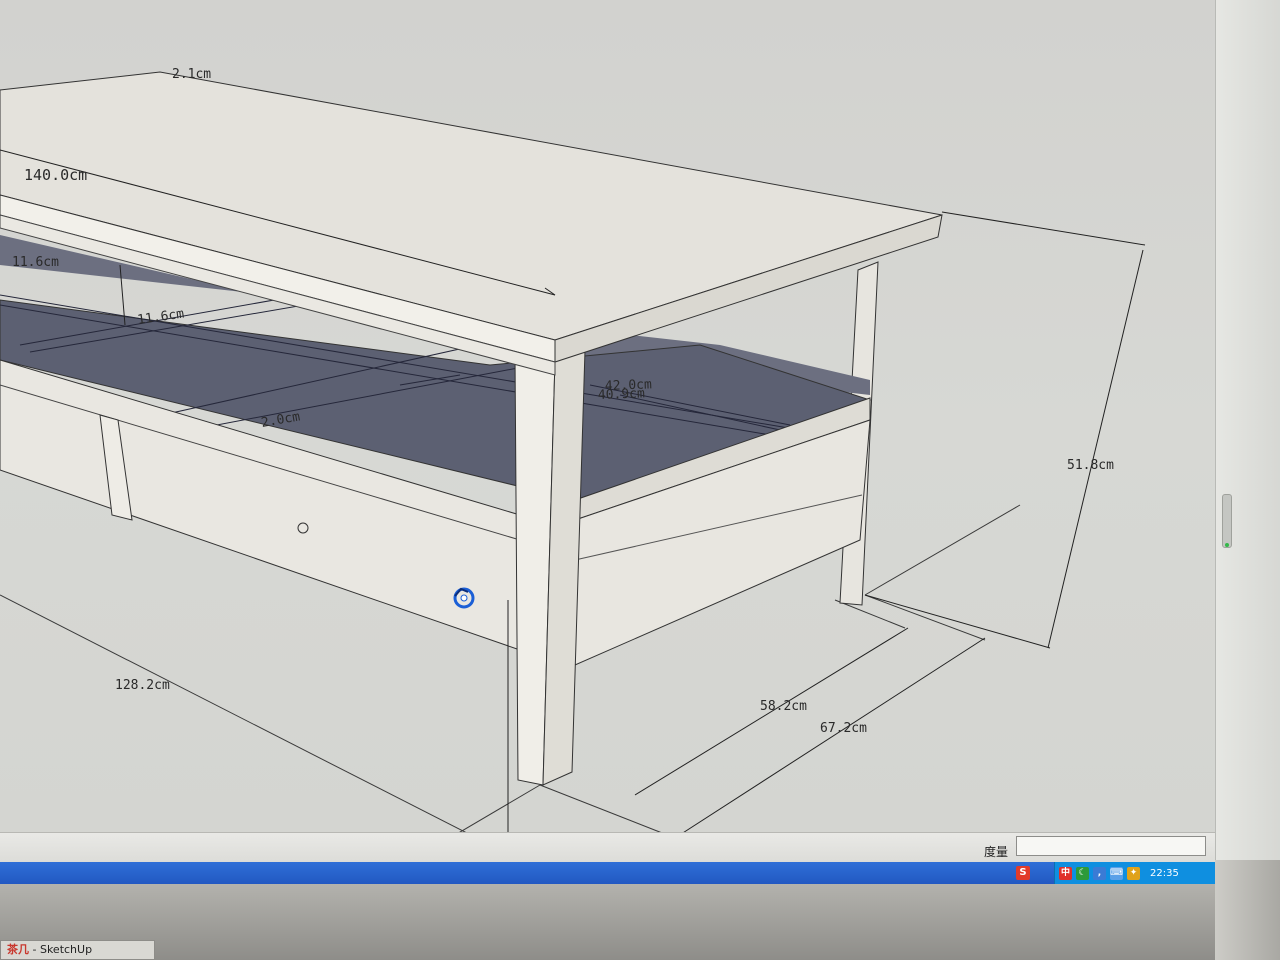  I want to click on right-panel, so click(1247, 442).